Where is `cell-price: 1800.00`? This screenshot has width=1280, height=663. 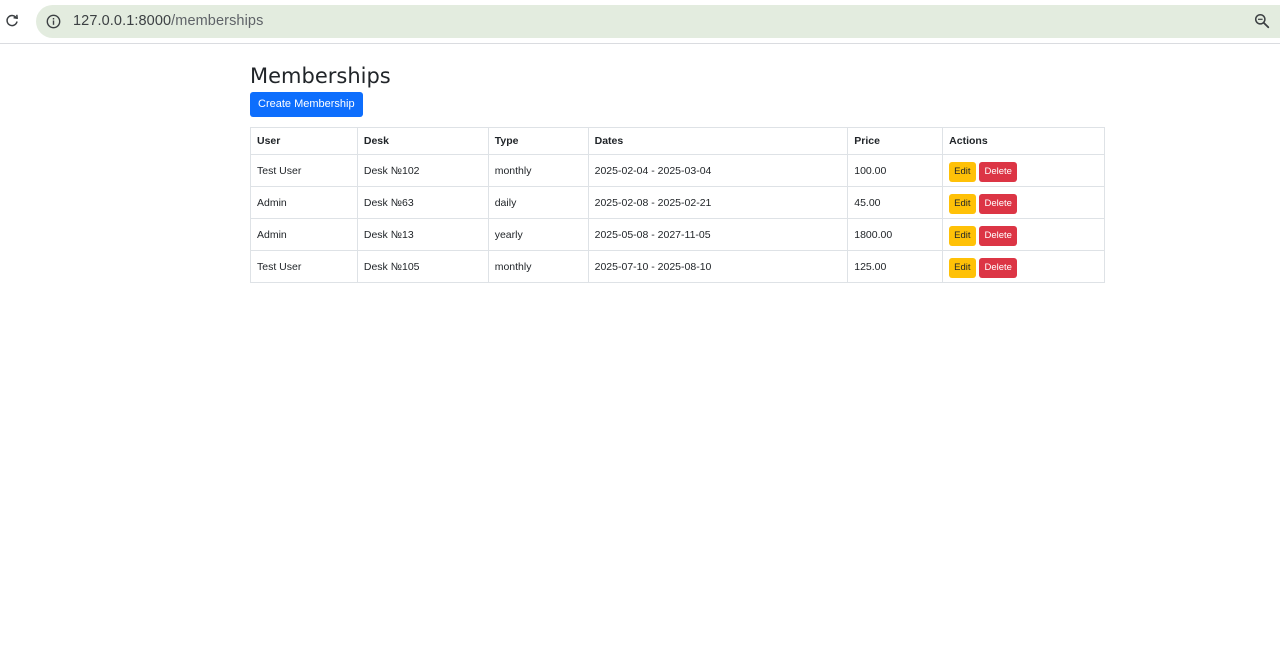
cell-price: 1800.00 is located at coordinates (895, 234).